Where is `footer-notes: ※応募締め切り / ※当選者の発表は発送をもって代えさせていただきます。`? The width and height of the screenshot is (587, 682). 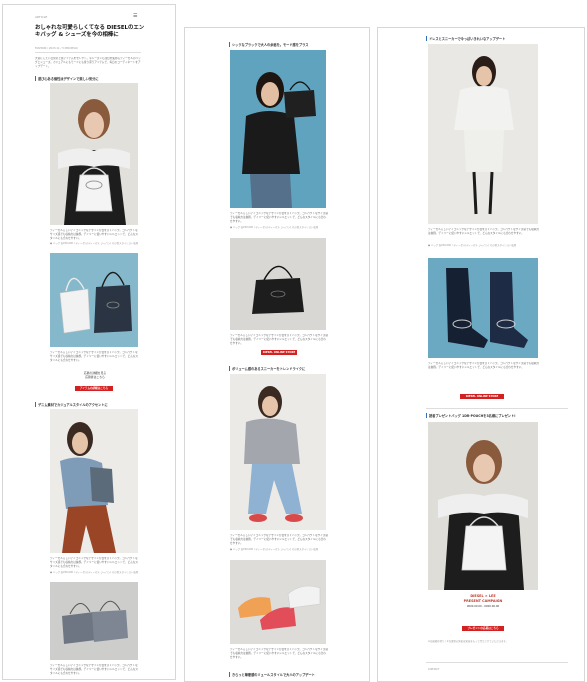
footer-notes: ※応募締め切り / ※当選者の発表は発送をもって代えさせていただきます。 is located at coordinates (468, 641).